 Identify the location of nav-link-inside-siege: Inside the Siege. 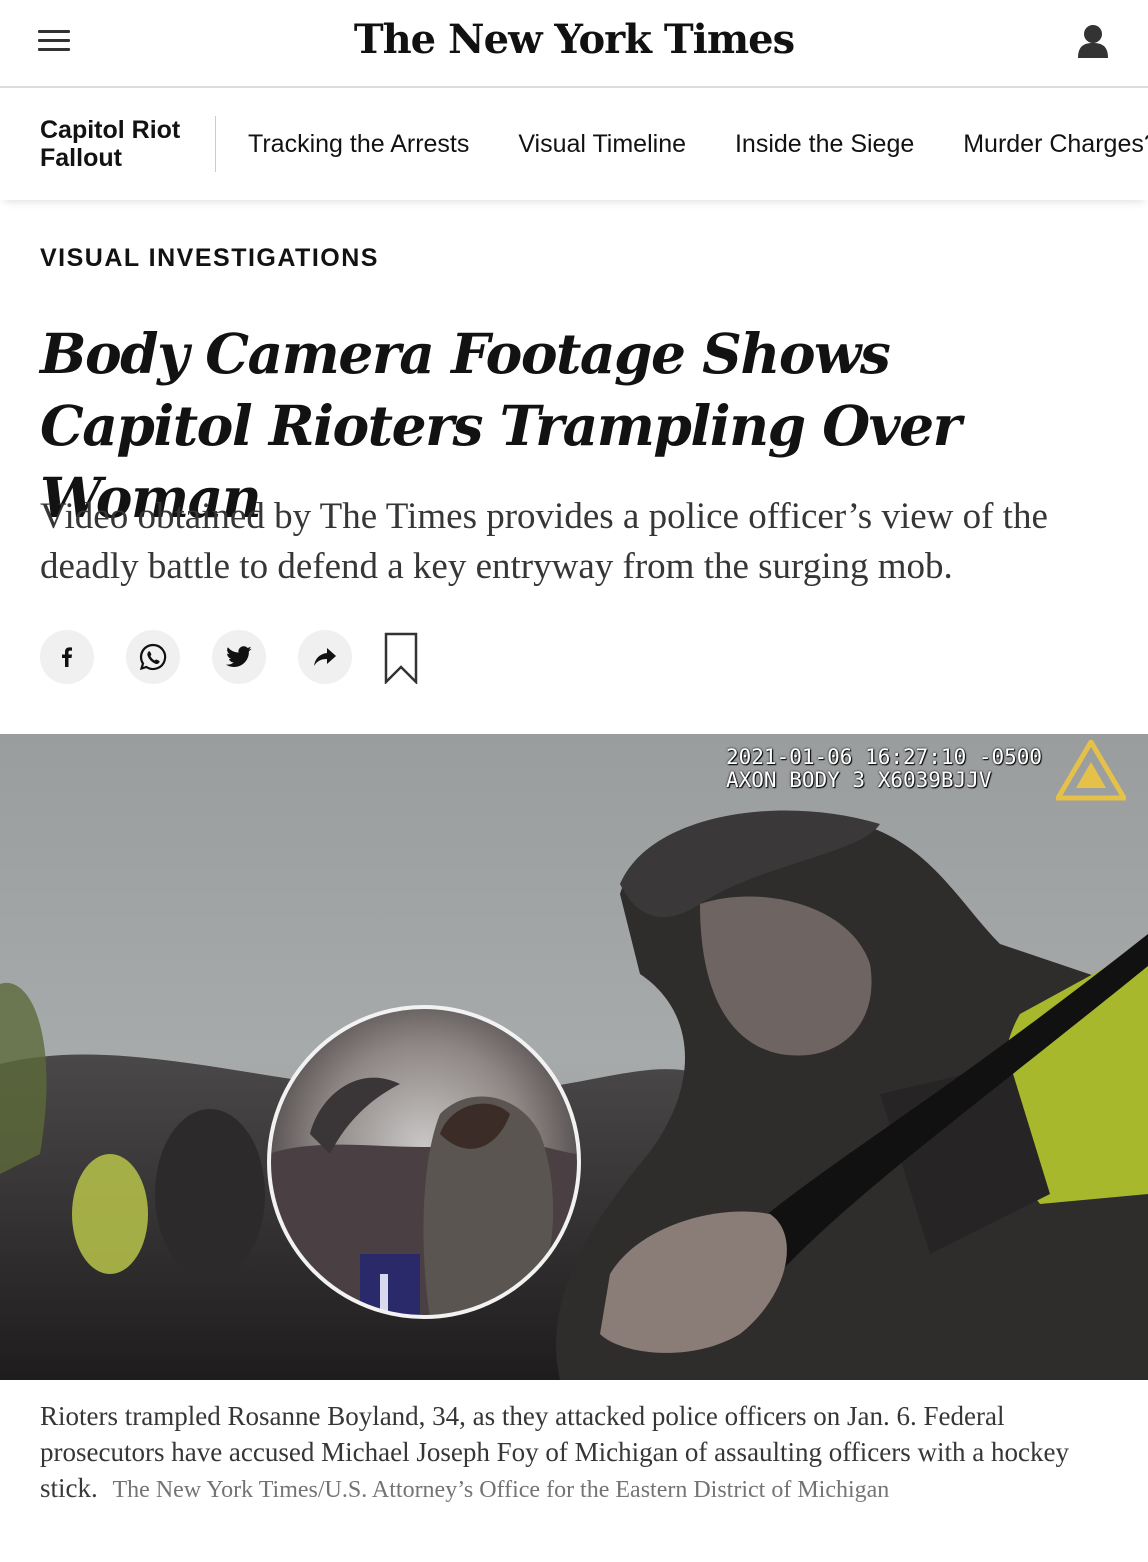
(824, 144).